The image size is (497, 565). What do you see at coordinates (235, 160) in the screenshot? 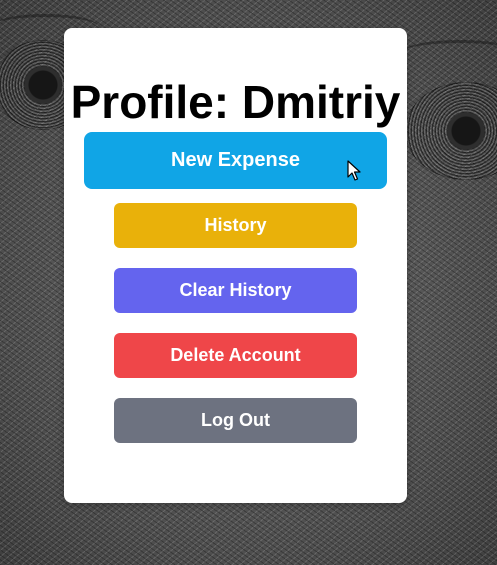
I see `new-expense-button: New Expense` at bounding box center [235, 160].